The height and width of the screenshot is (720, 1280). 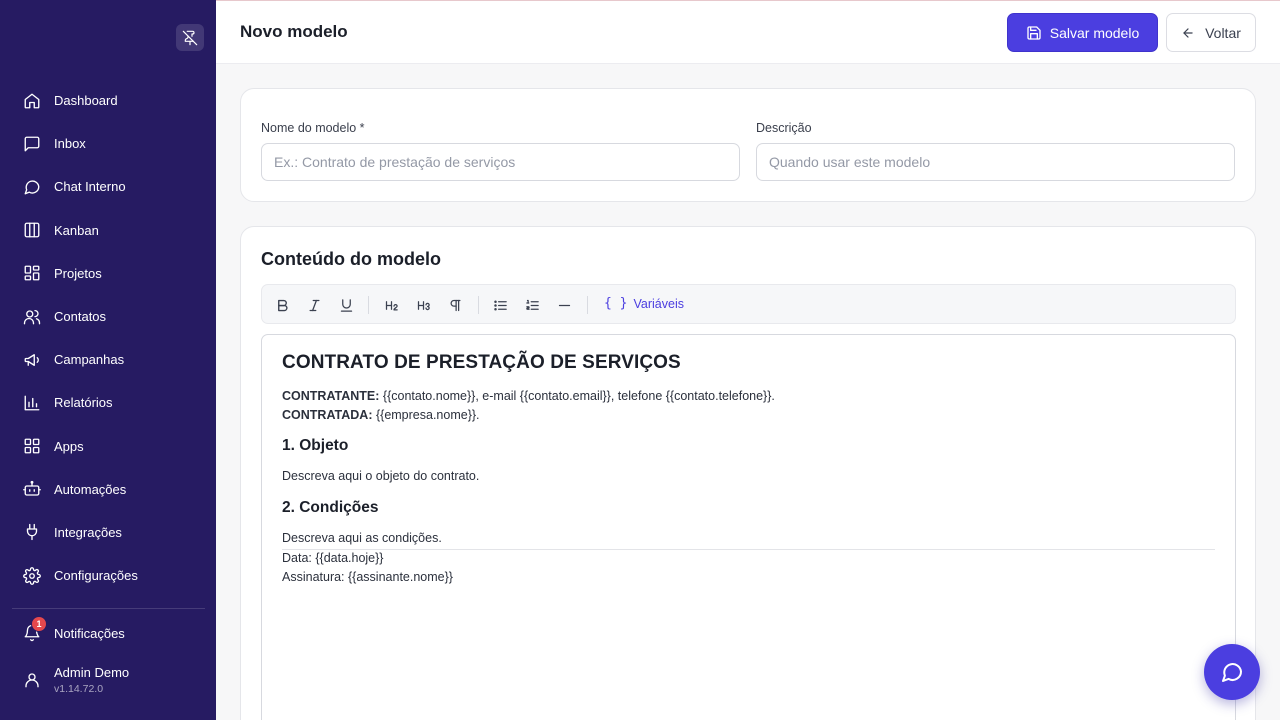 What do you see at coordinates (658, 303) in the screenshot?
I see `variables-label: Variáveis` at bounding box center [658, 303].